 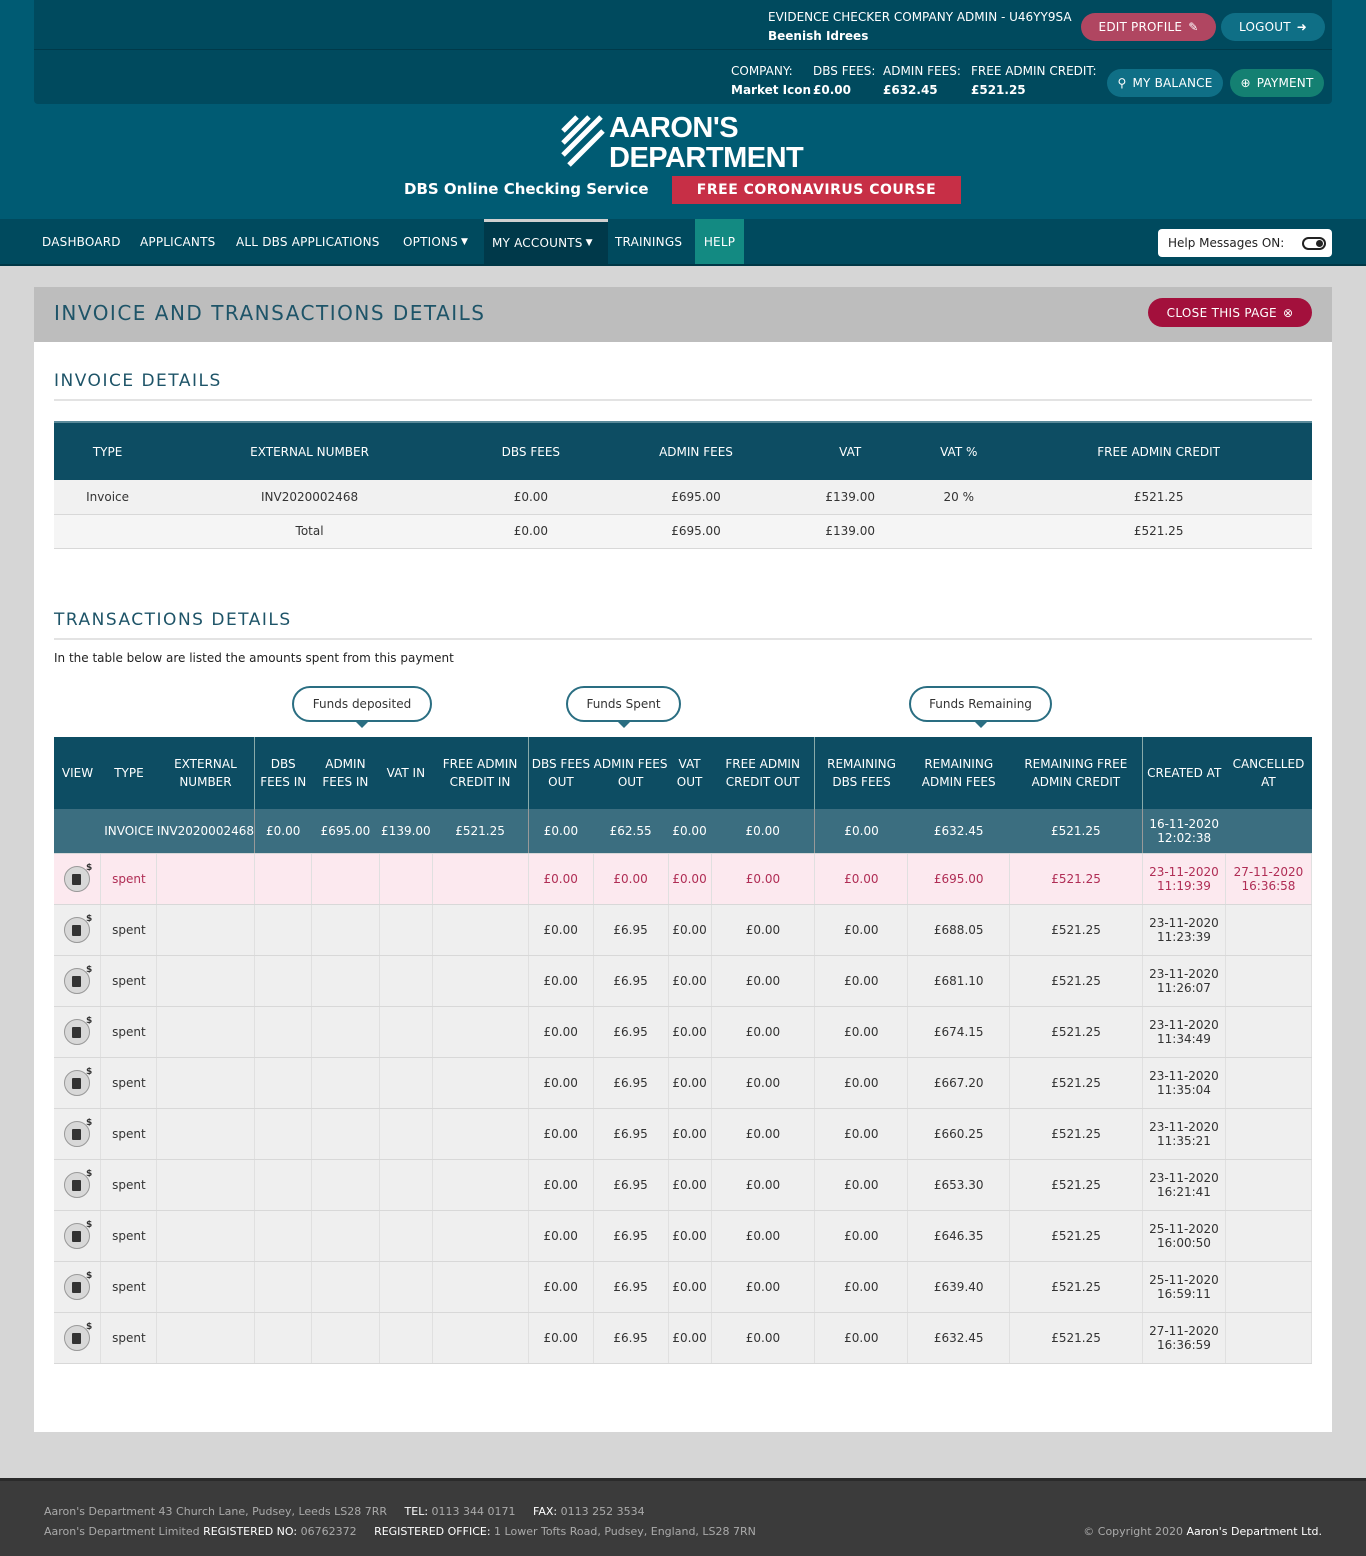 I want to click on help-messages-toggle: Help Messages ON:, so click(x=1245, y=243).